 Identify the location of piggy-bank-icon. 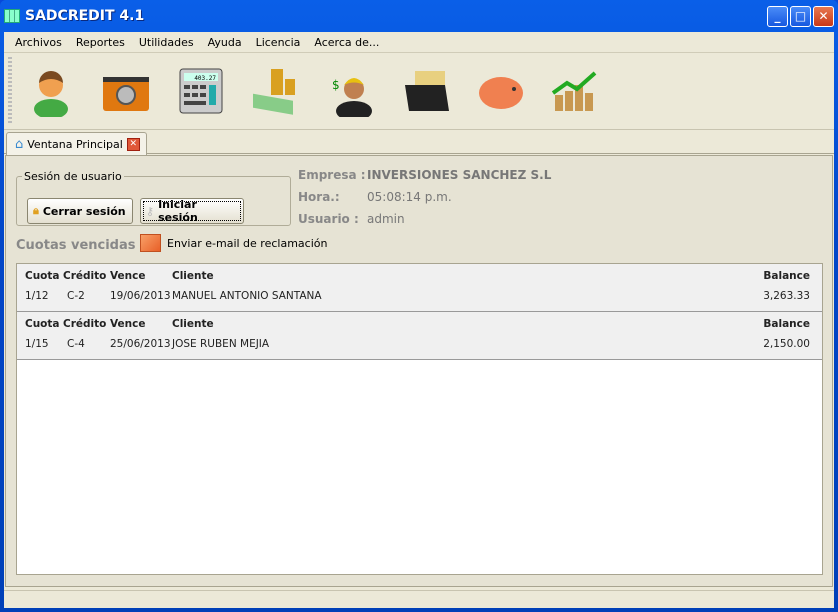
(501, 91).